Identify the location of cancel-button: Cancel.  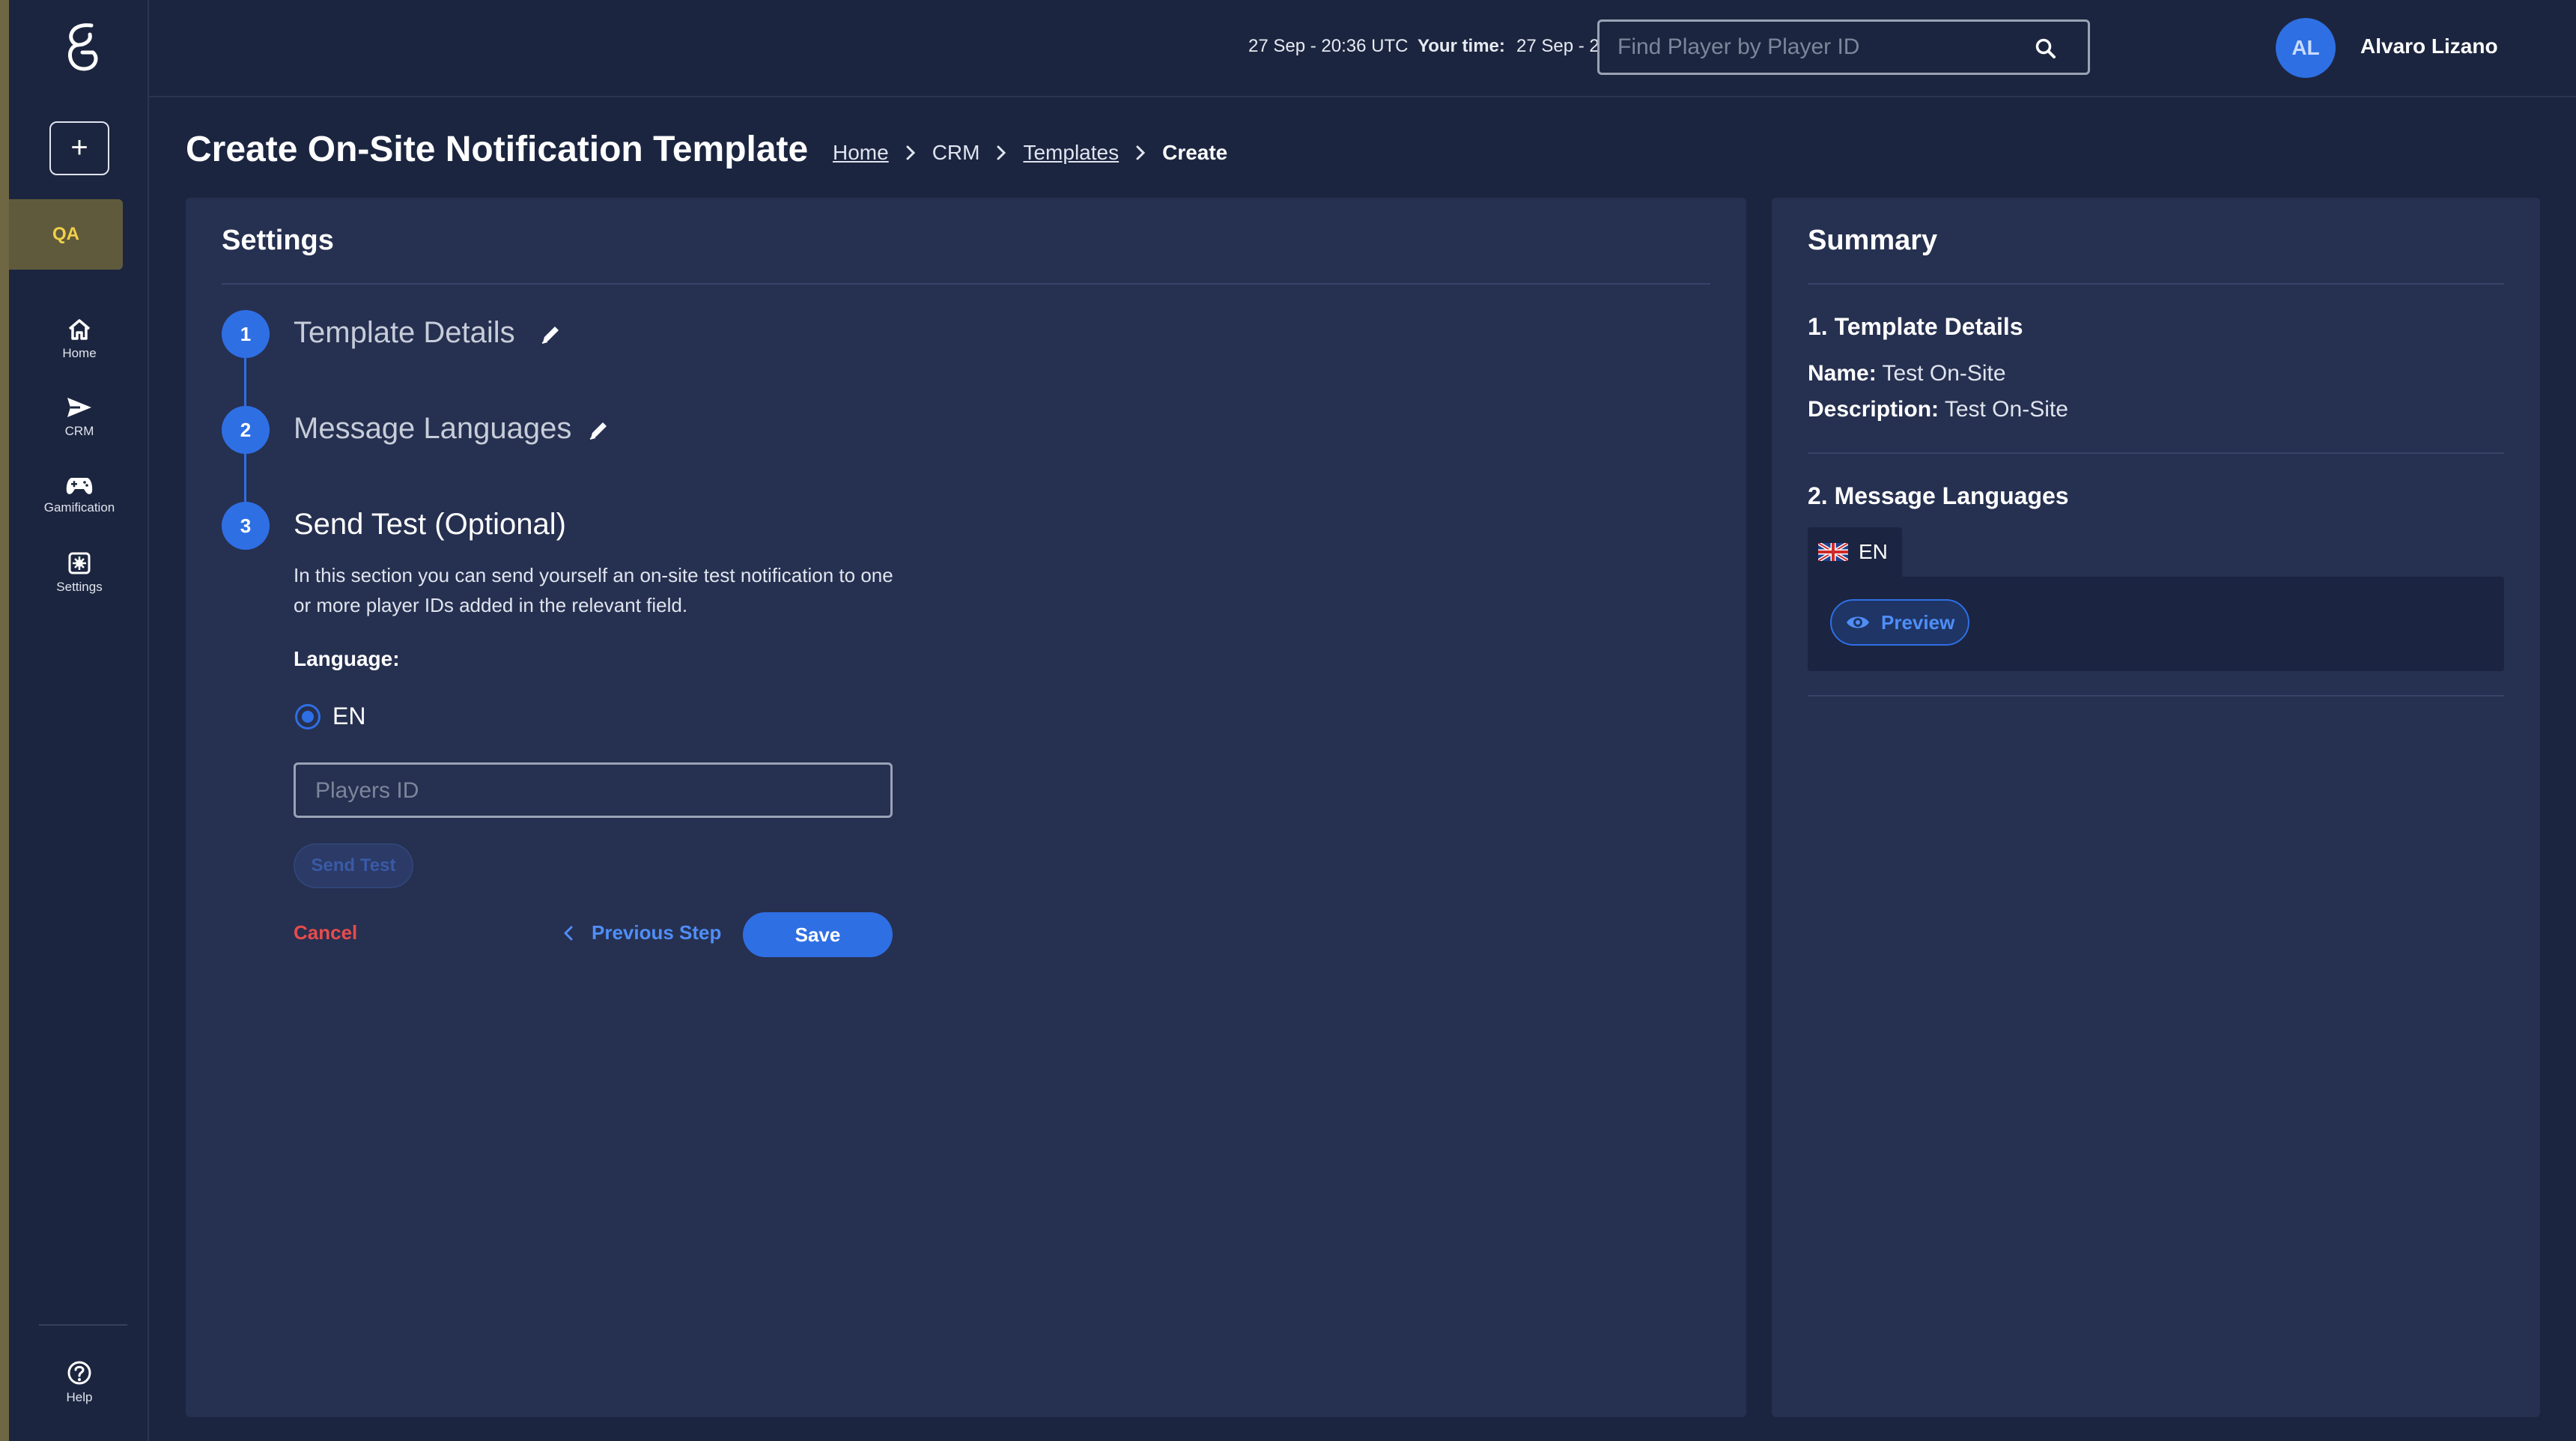
(325, 933).